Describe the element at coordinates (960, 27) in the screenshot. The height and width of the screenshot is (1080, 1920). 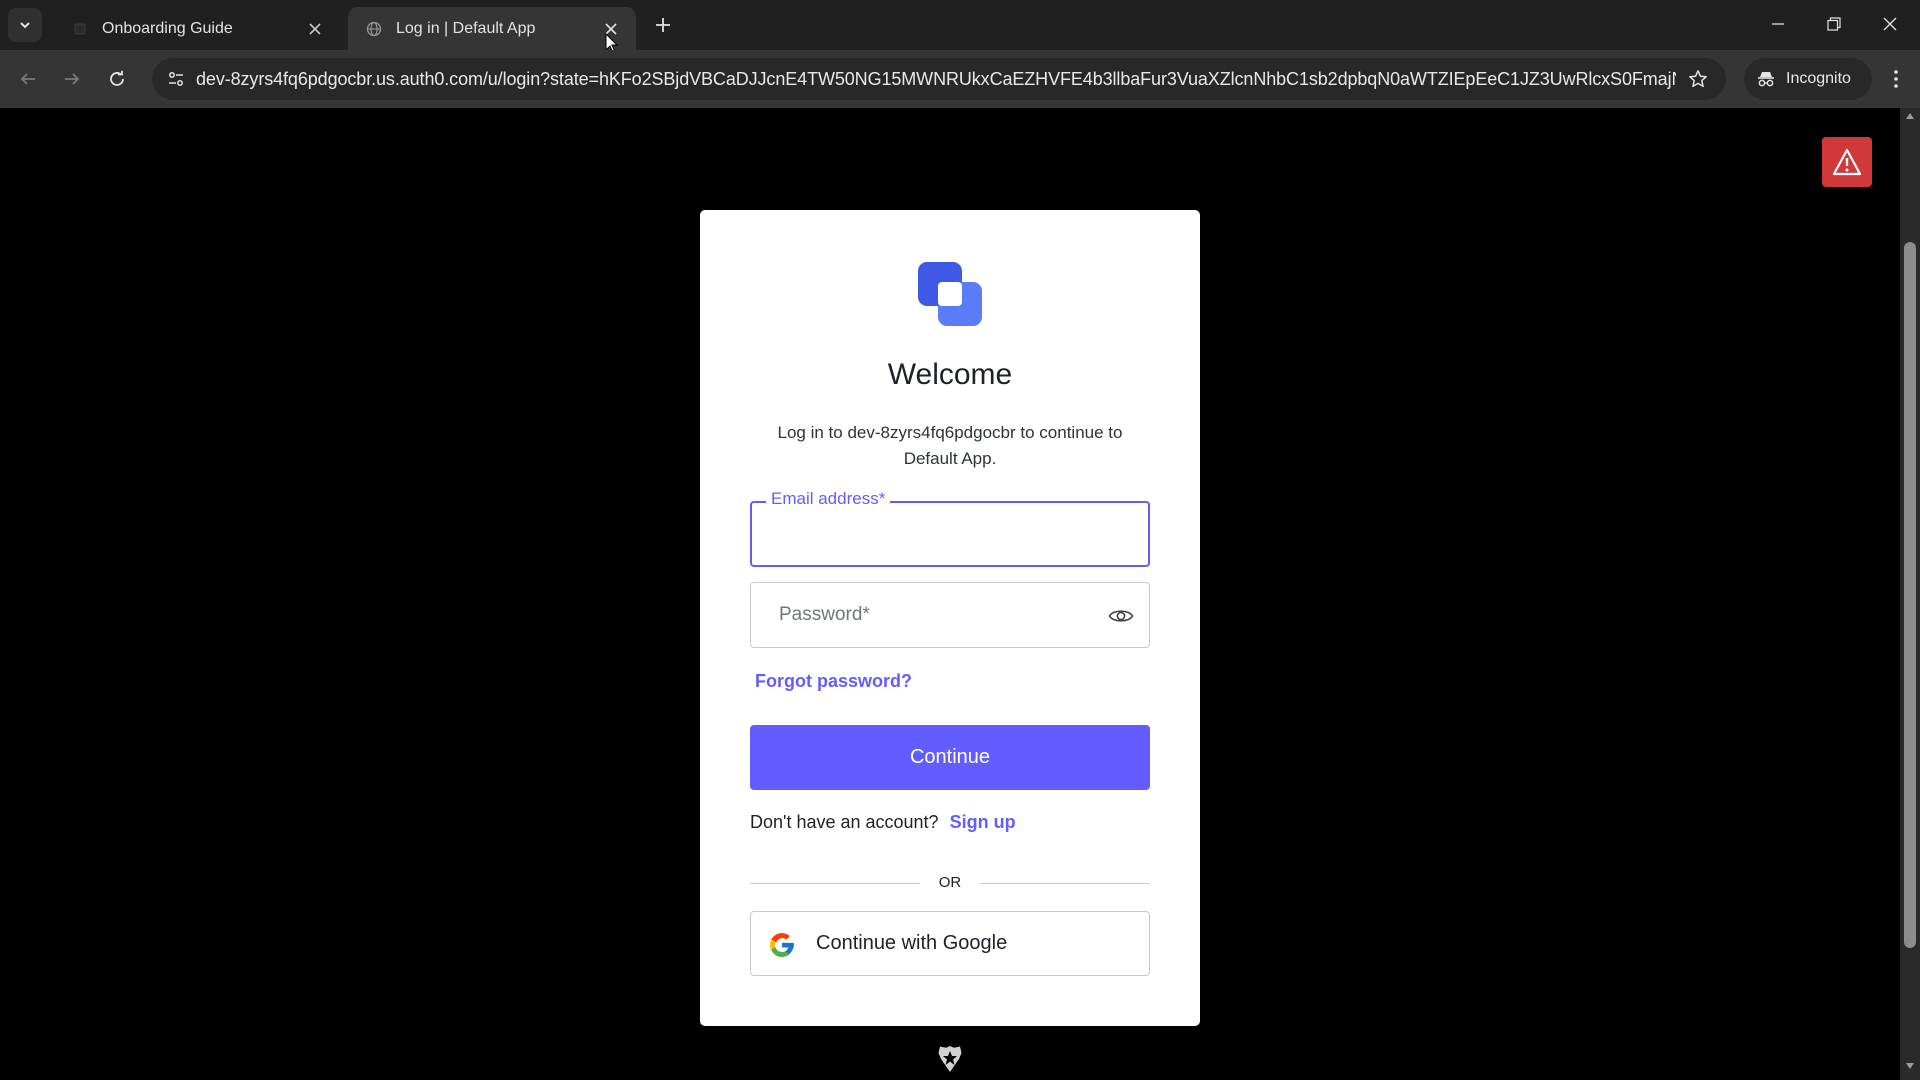
I see `tab-bar: Onboarding Guide Log in | Default App` at that location.